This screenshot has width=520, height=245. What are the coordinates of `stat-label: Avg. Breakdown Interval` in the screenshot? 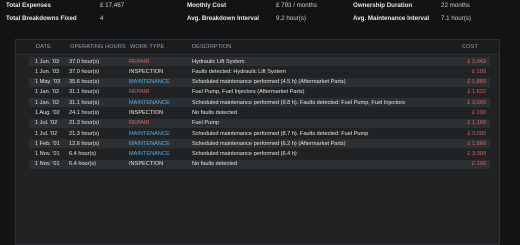 It's located at (223, 18).